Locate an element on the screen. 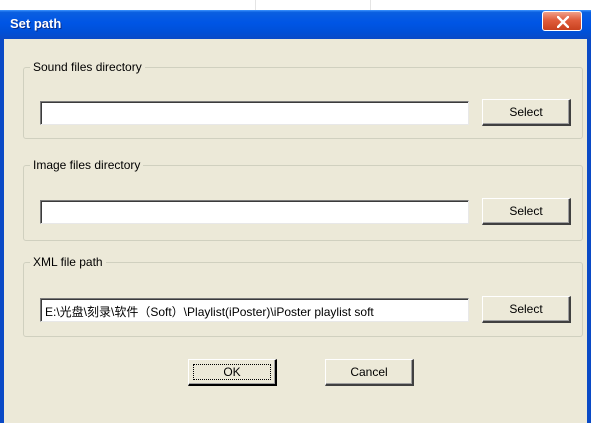  sound-directory-input is located at coordinates (254, 113).